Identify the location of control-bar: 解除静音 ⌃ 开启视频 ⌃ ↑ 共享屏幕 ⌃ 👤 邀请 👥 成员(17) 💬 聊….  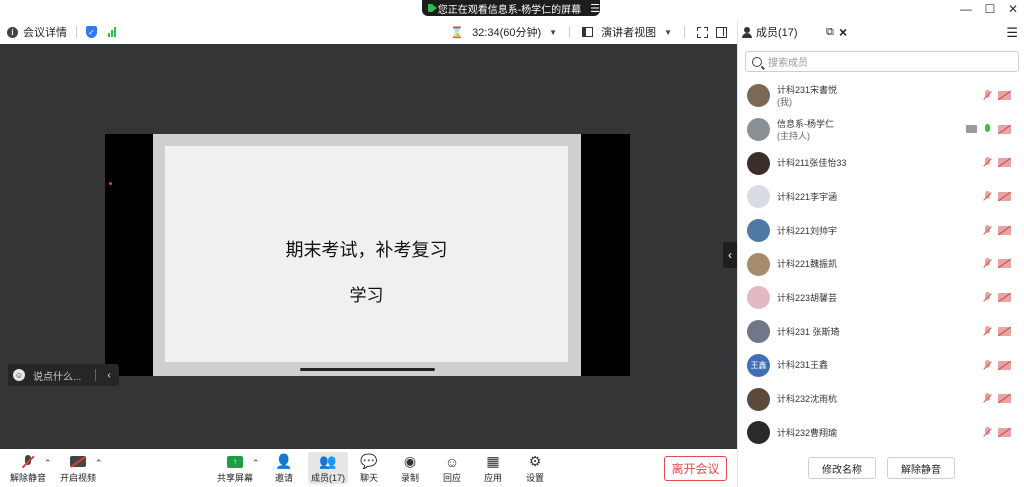
(368, 468).